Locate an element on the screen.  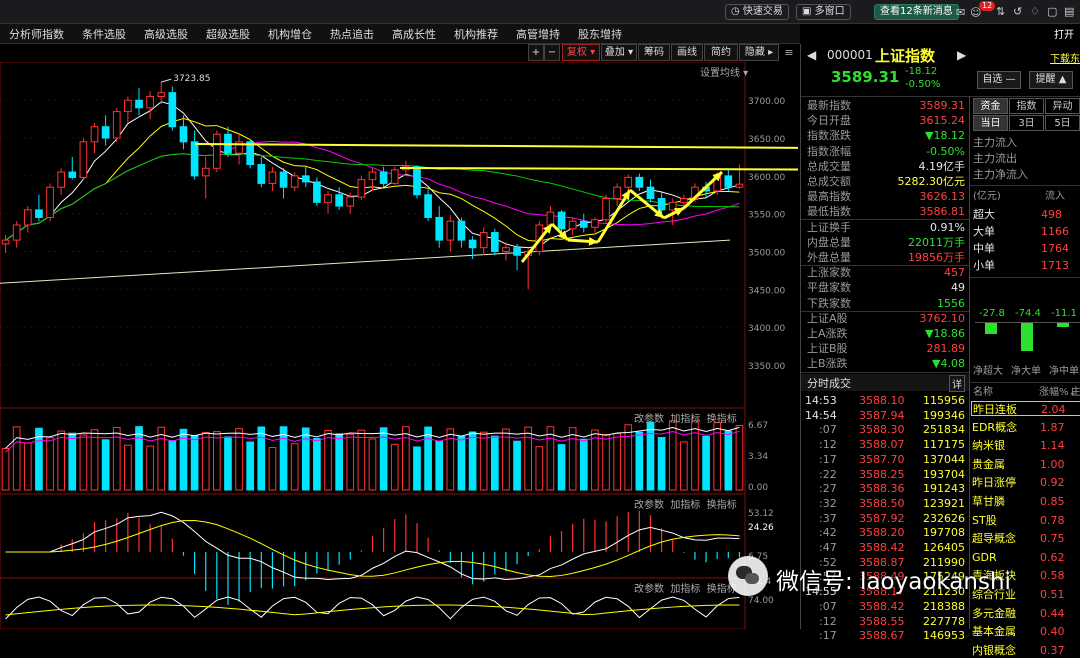
menu-item: 高成长性 is located at coordinates (414, 34).